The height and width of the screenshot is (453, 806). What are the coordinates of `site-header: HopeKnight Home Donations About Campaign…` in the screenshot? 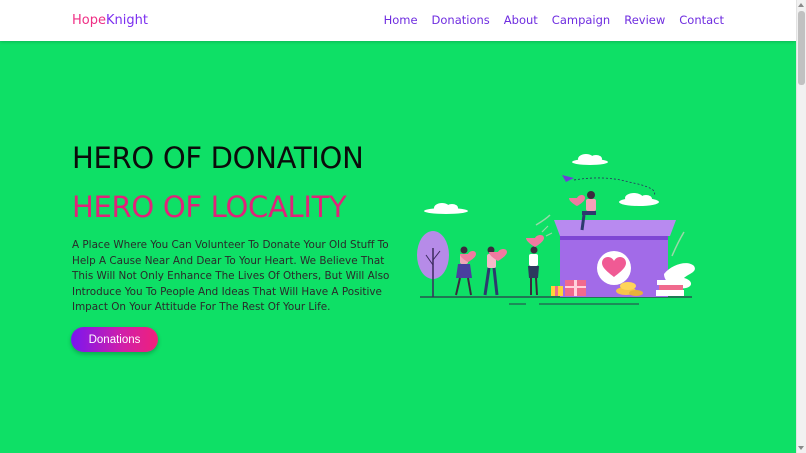 It's located at (398, 20).